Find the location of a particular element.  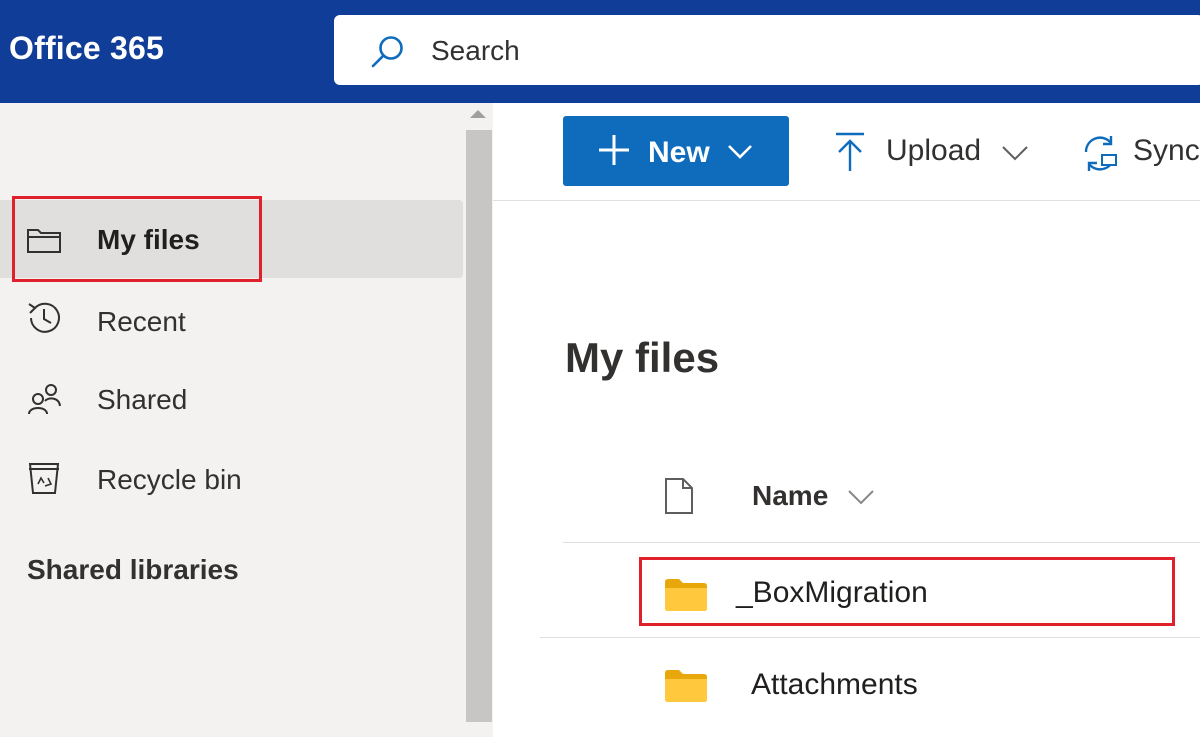

app-brand: Office 365 is located at coordinates (86, 48).